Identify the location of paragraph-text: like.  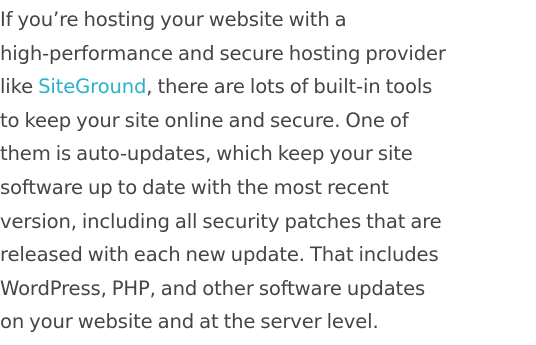
(19, 87).